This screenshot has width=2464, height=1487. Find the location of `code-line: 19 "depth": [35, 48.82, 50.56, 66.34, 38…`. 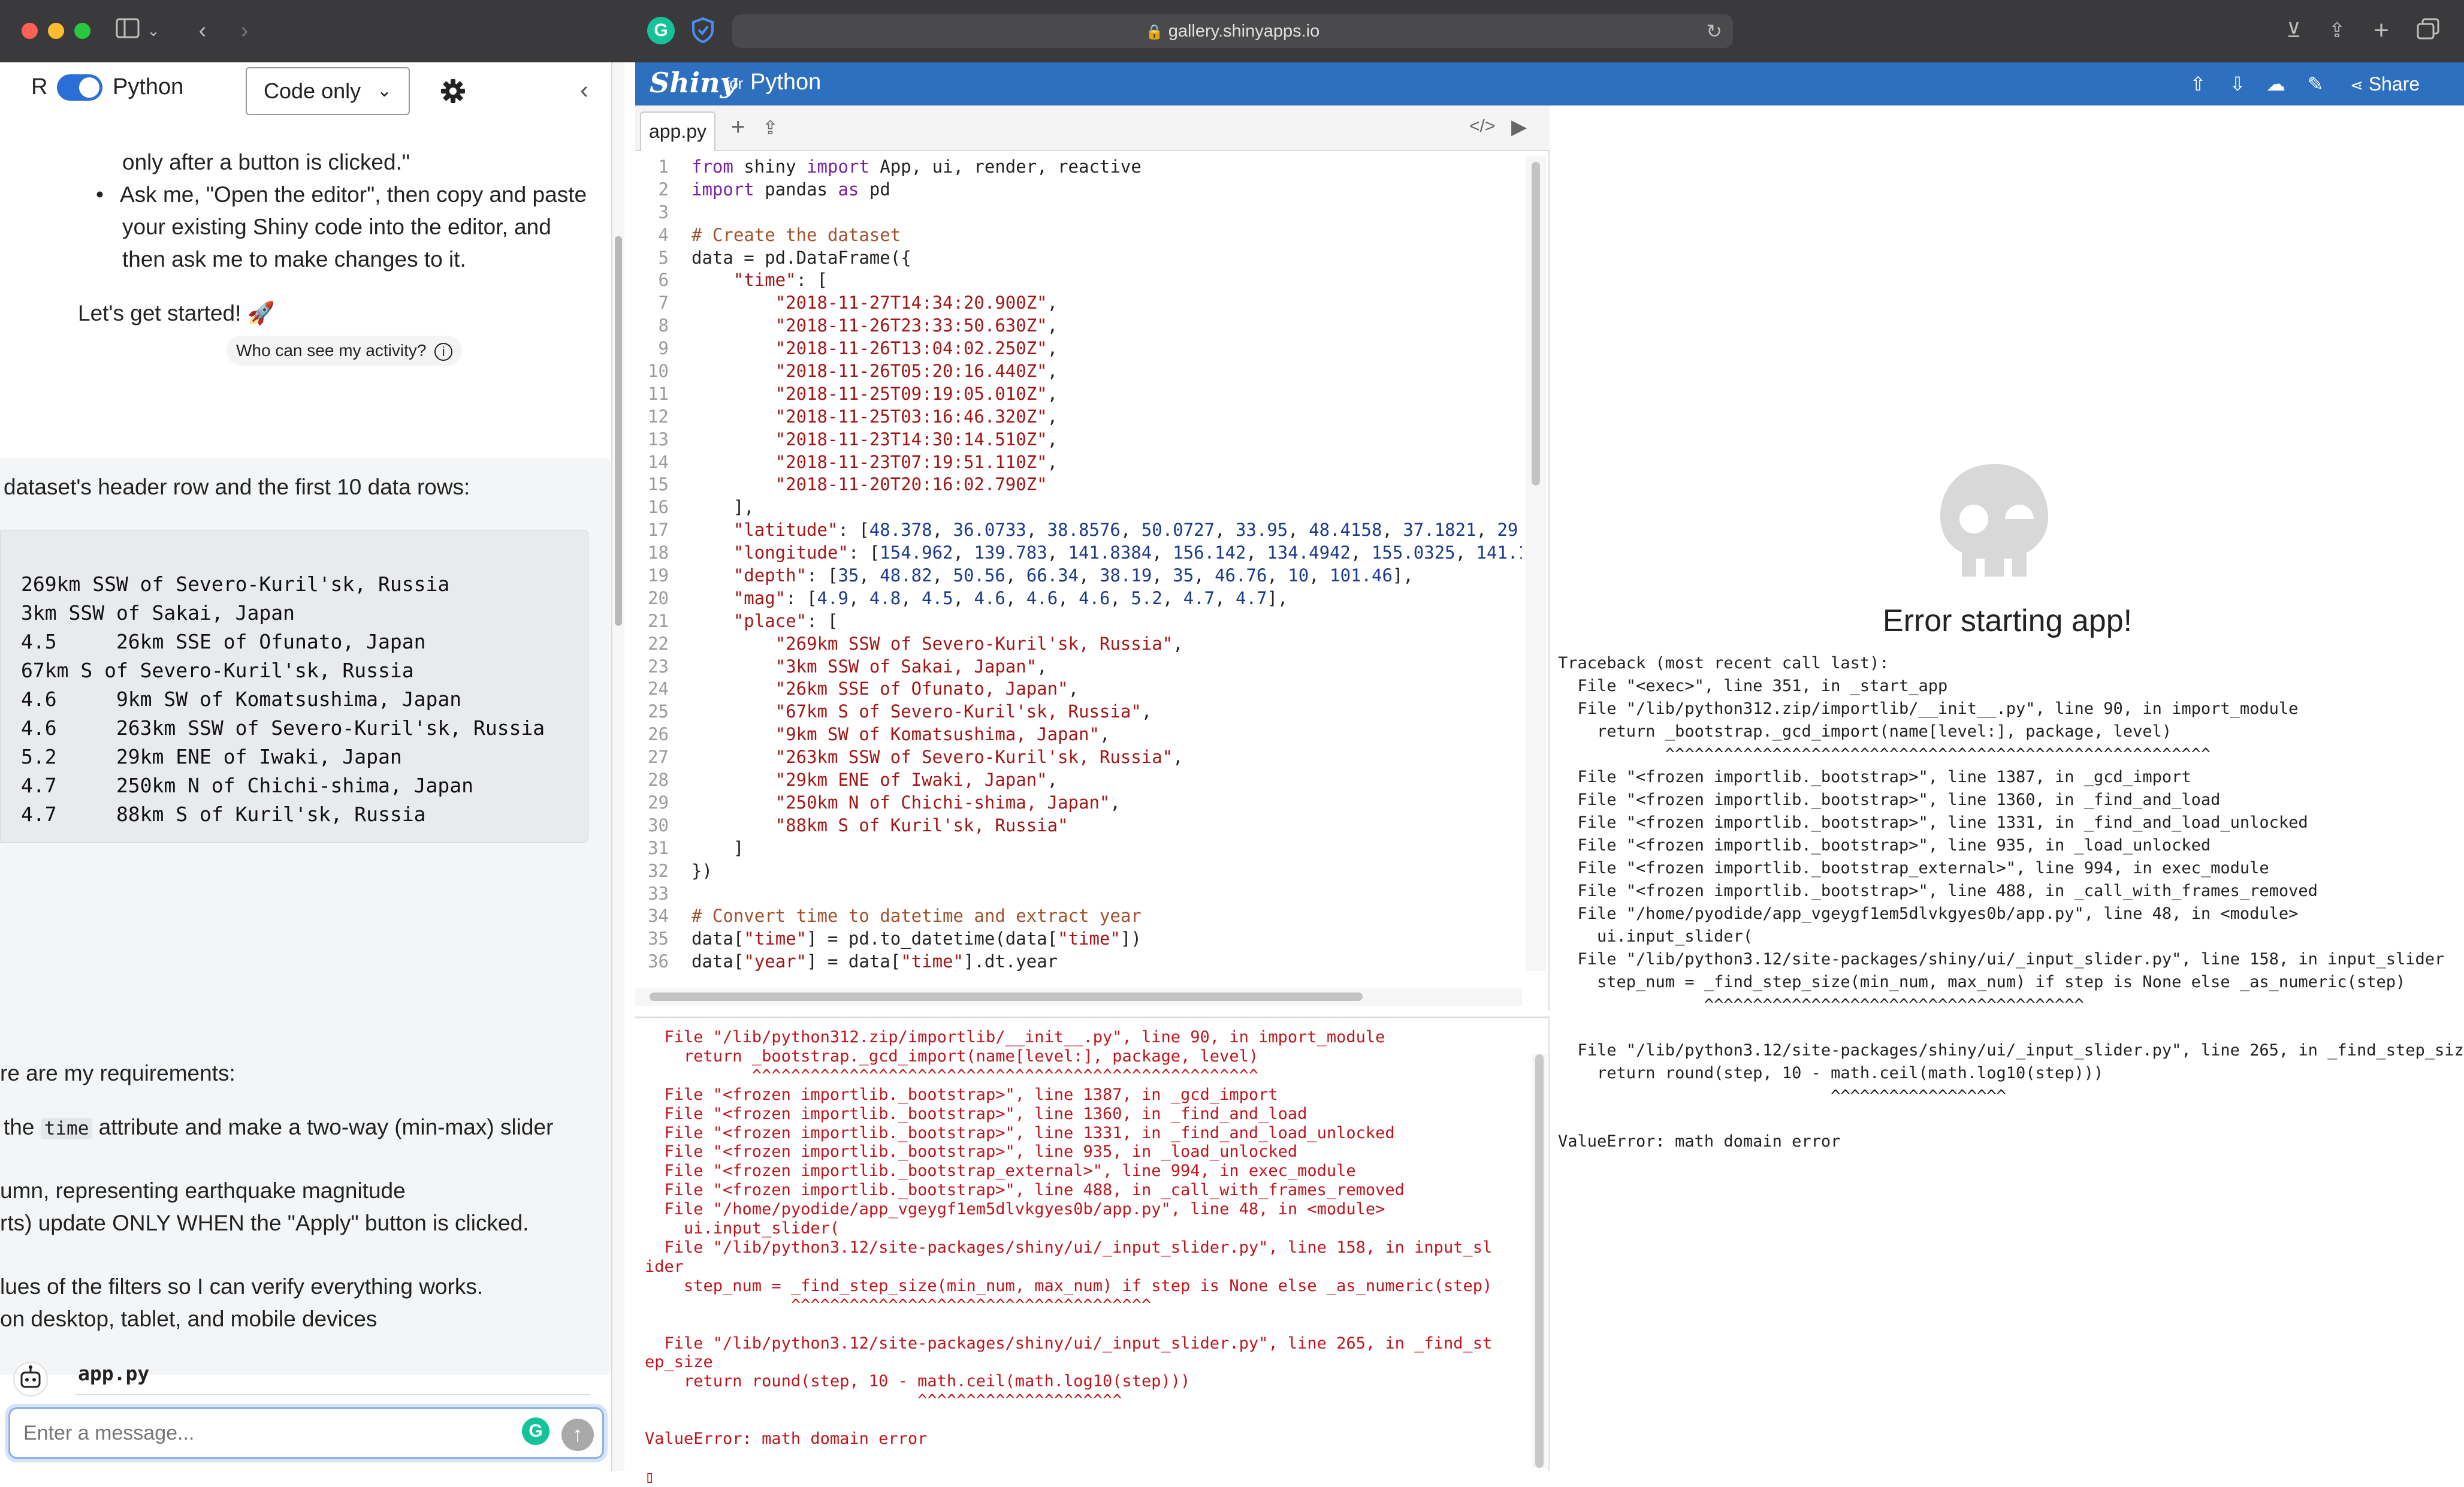

code-line: 19 "depth": [35, 48.82, 50.56, 66.34, 38… is located at coordinates (1078, 576).